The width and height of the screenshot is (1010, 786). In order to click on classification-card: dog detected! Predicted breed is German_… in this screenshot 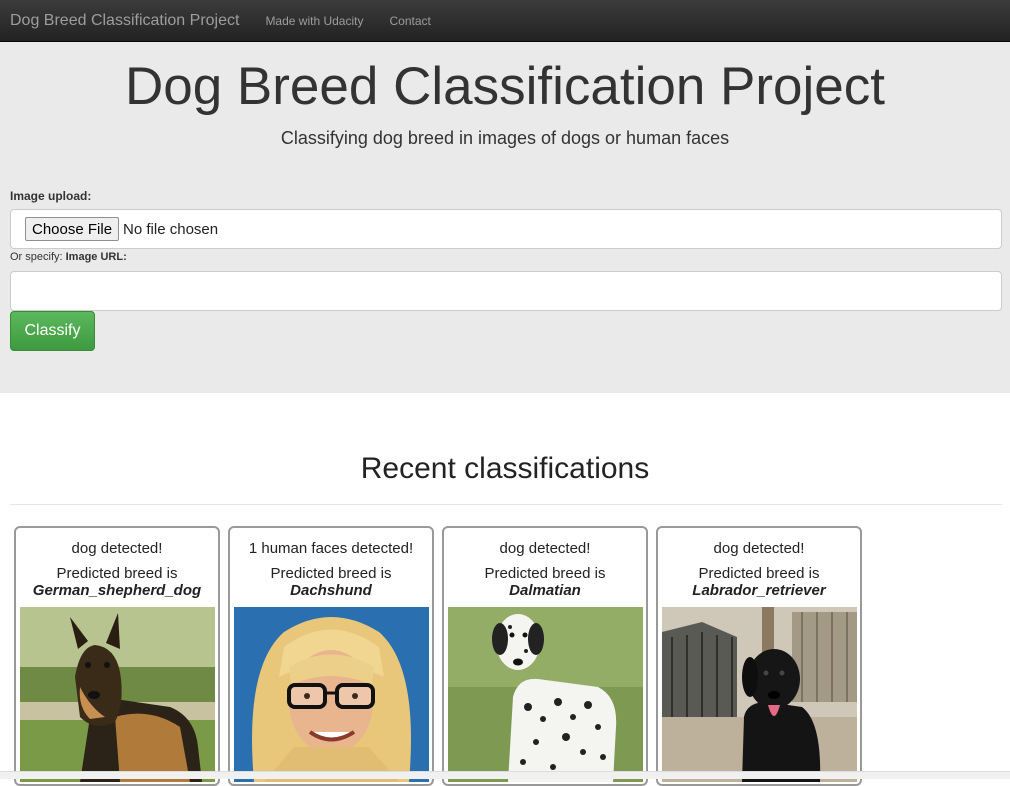, I will do `click(117, 656)`.